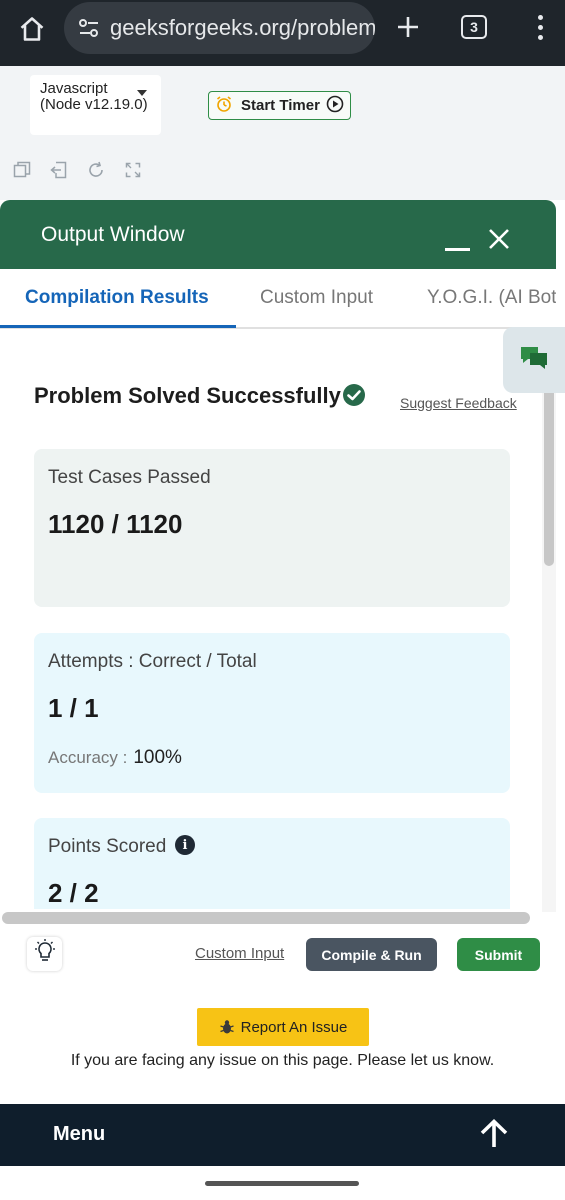 The image size is (565, 1200). I want to click on minimize-icon, so click(457, 249).